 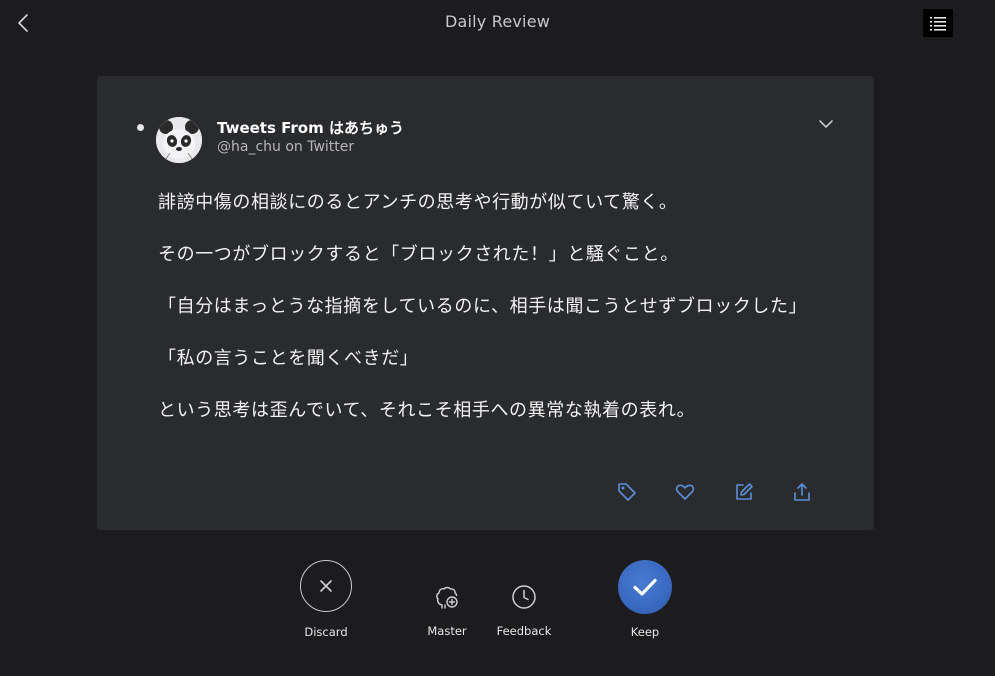 I want to click on list-view-button, so click(x=938, y=23).